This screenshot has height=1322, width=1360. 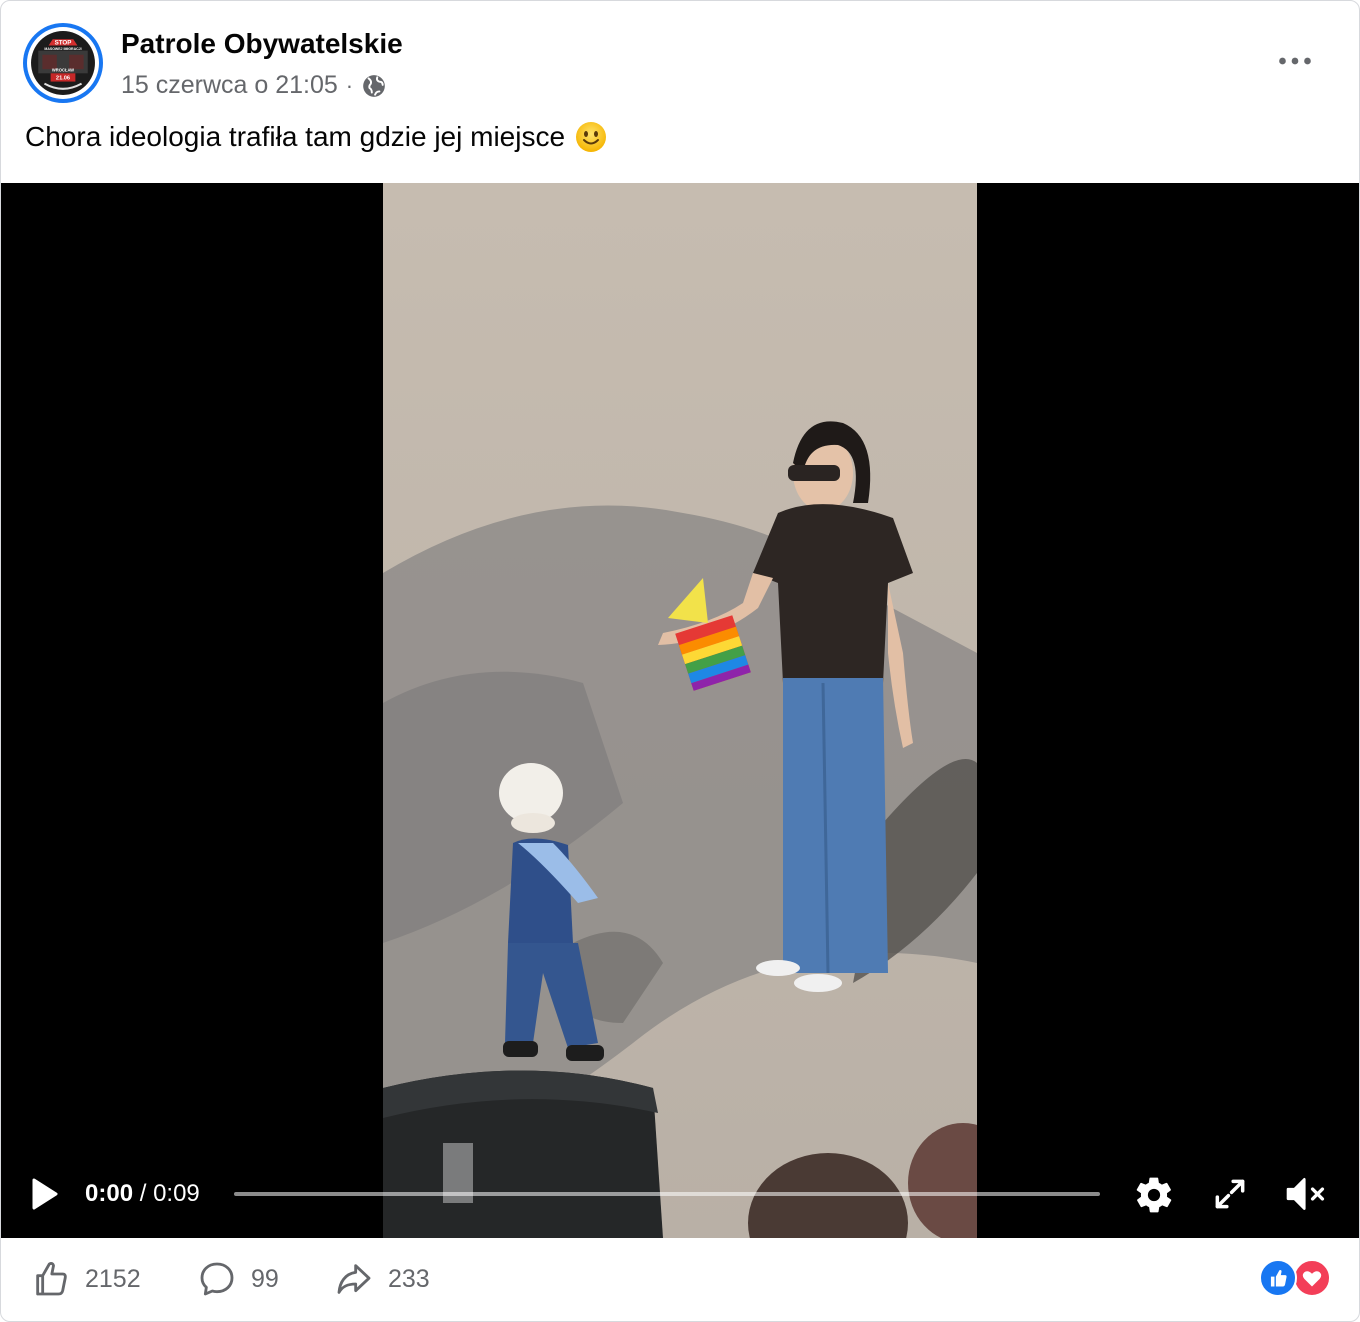 I want to click on page-name-link: Patrole Obywatelskie, so click(x=262, y=44).